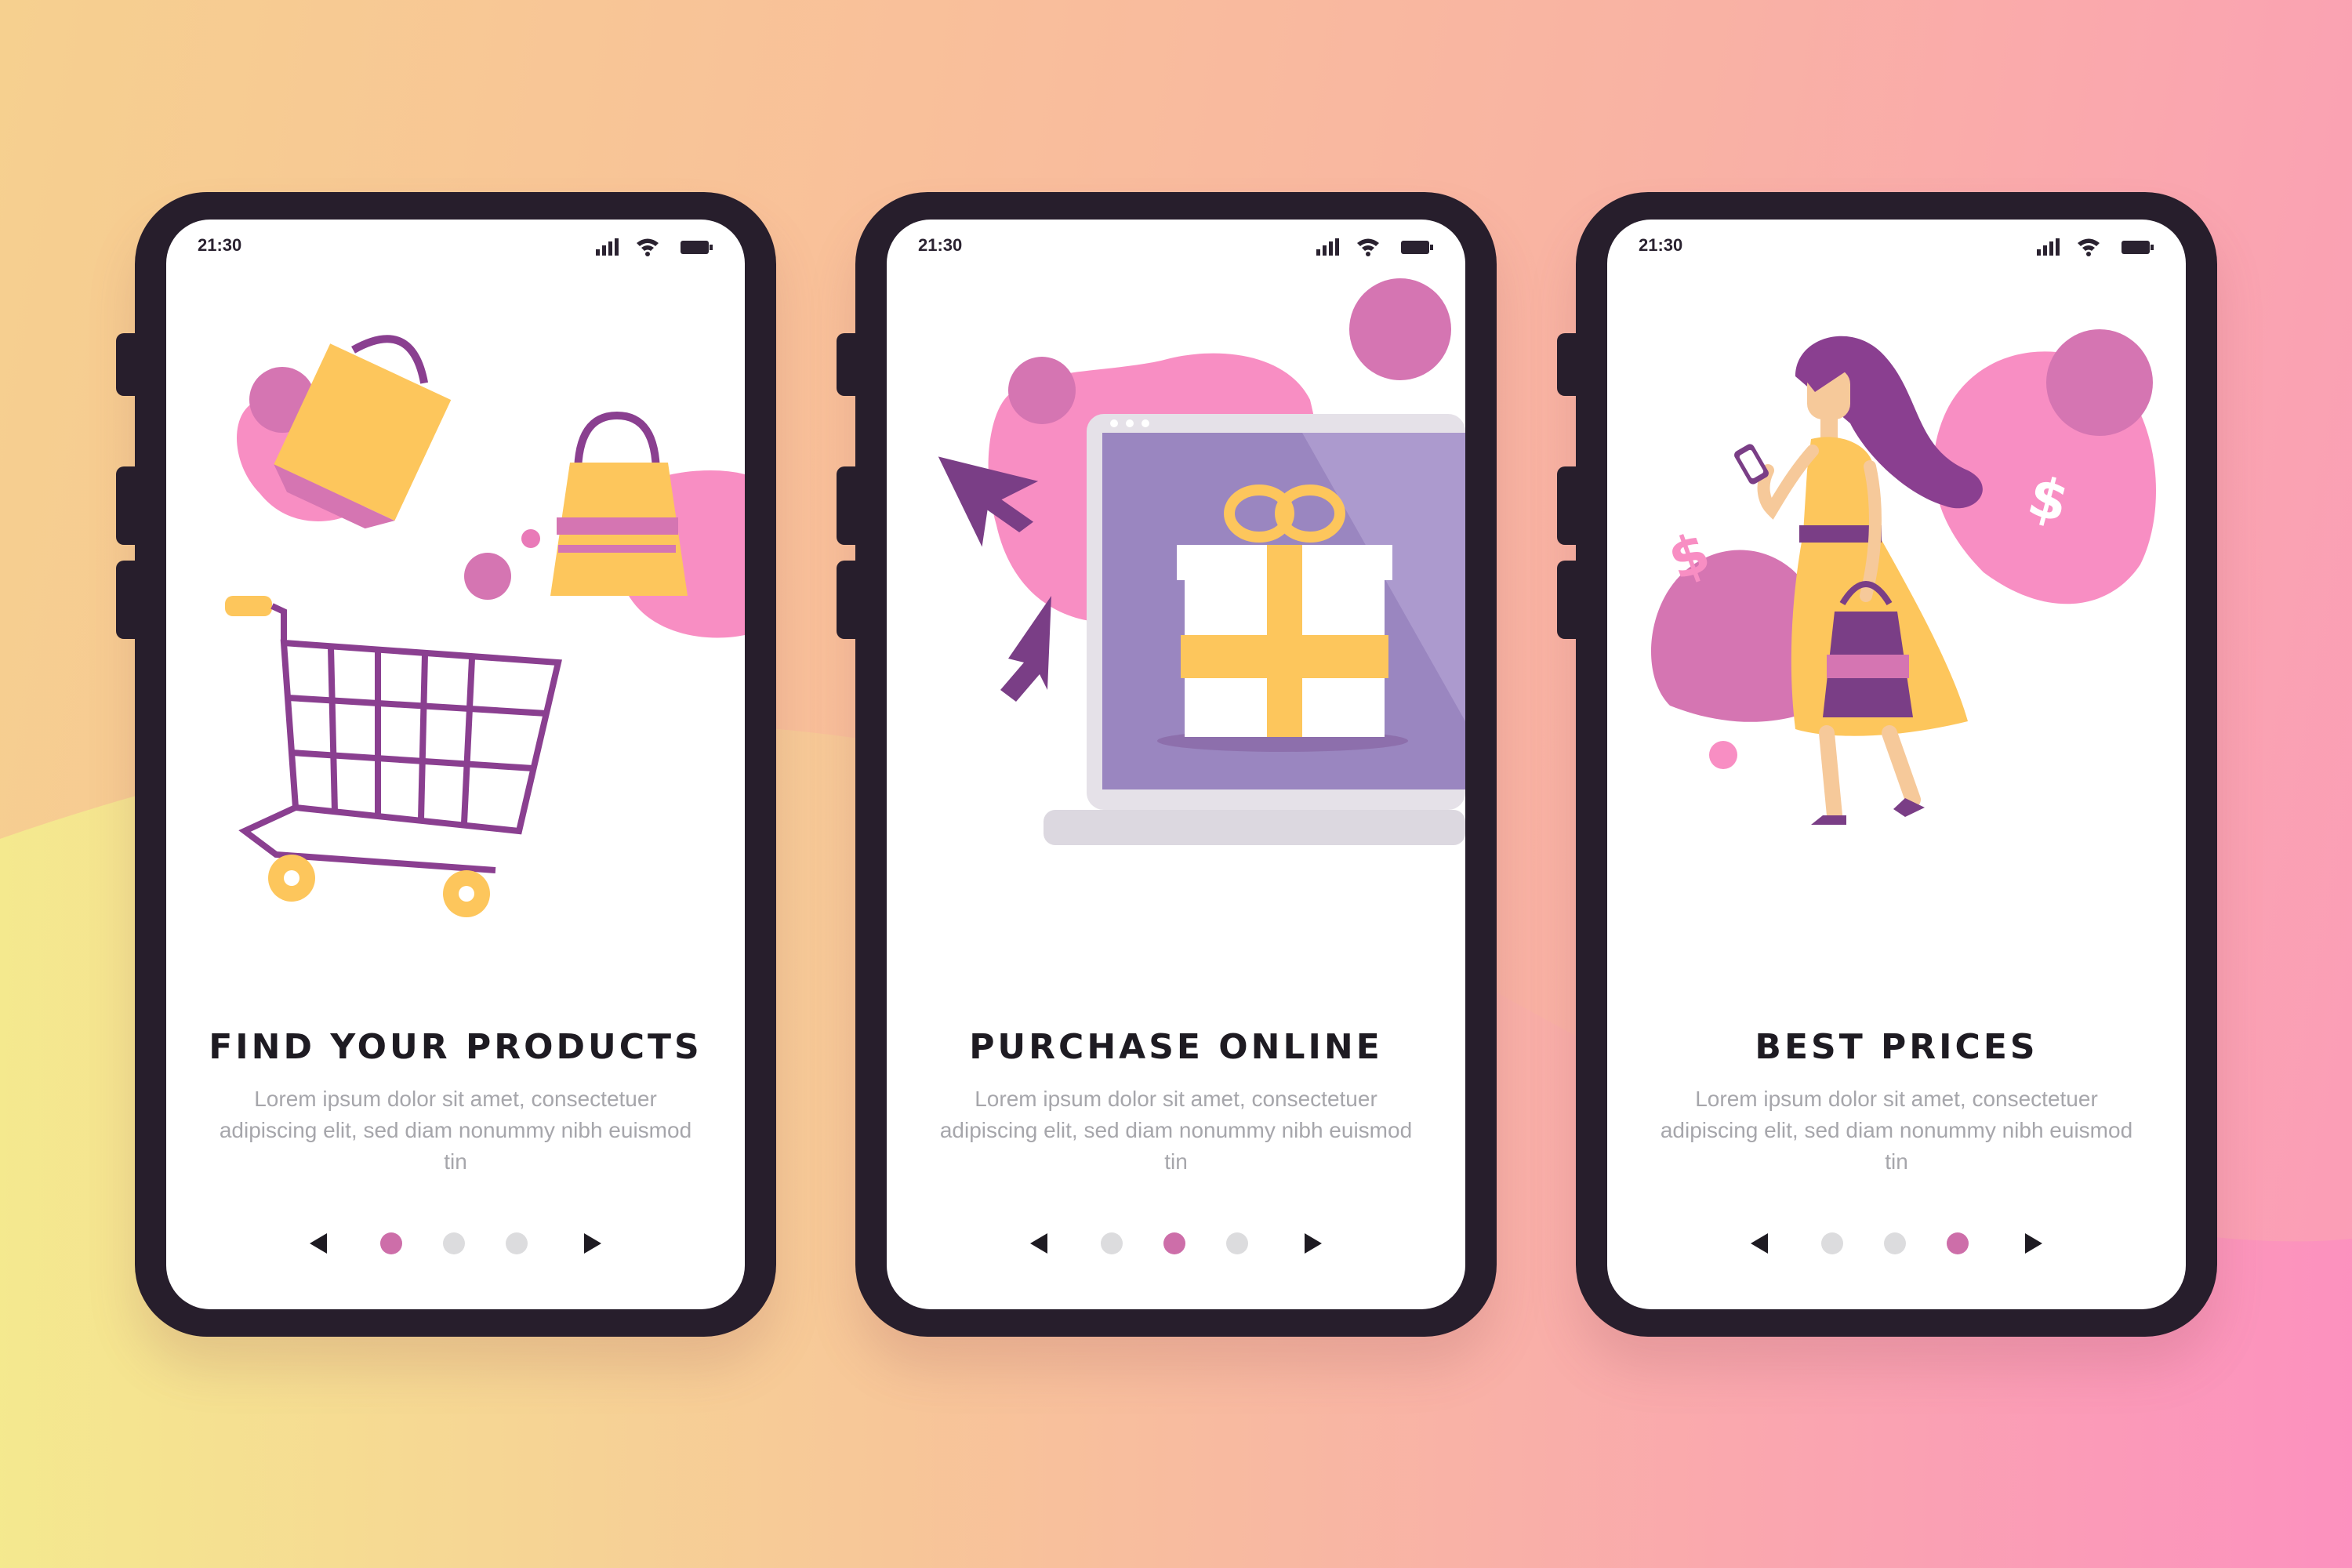  I want to click on purchase-illustration, so click(1201, 561).